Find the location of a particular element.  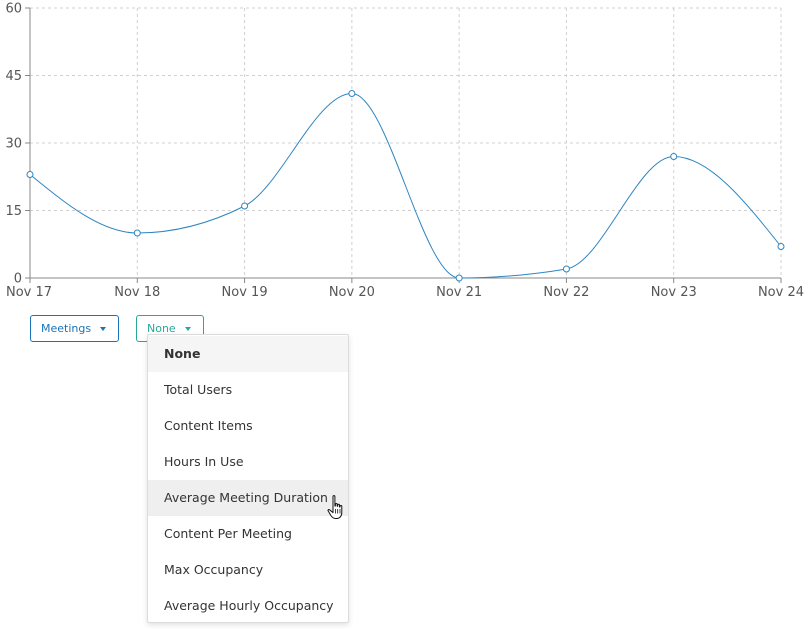

x-tick-label: Nov 22 is located at coordinates (566, 292).